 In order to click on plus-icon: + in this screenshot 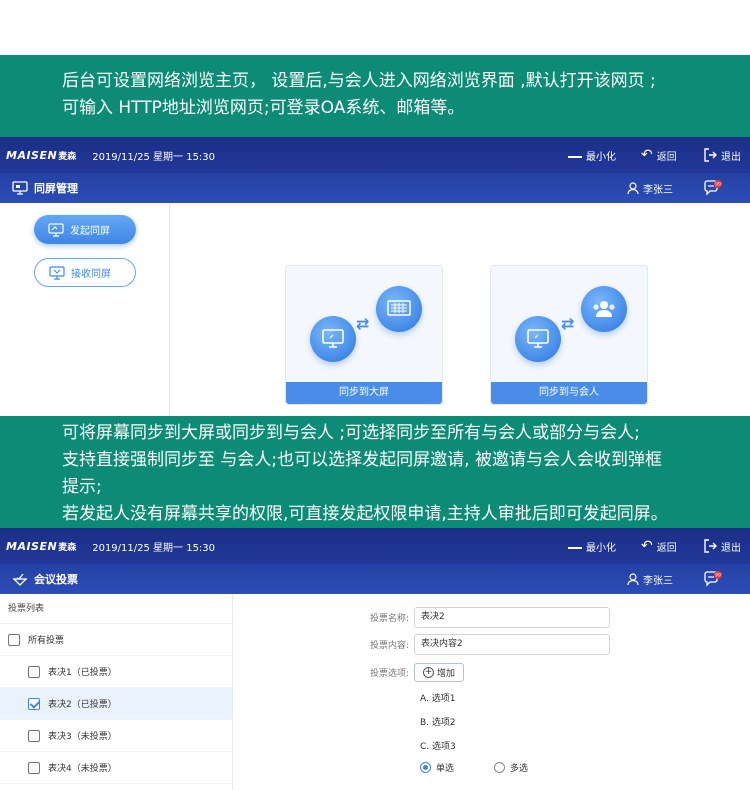, I will do `click(429, 672)`.